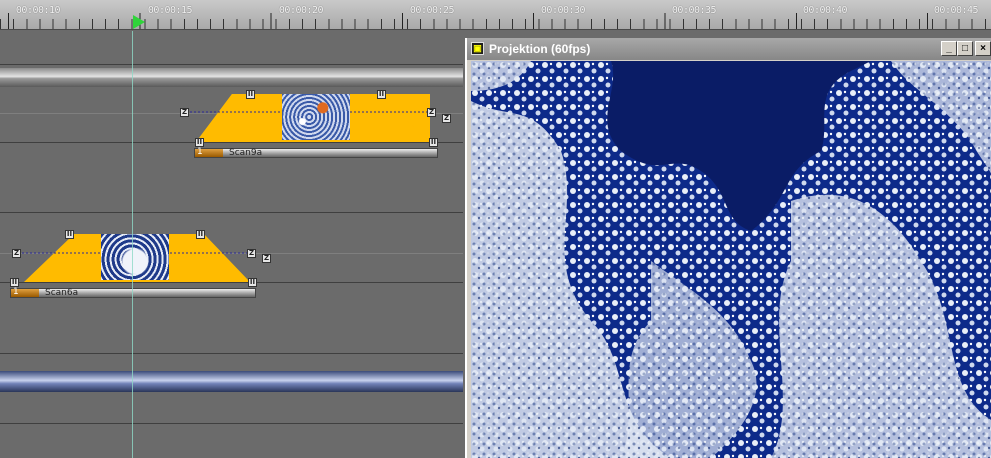  I want to click on playhead-line, so click(132, 244).